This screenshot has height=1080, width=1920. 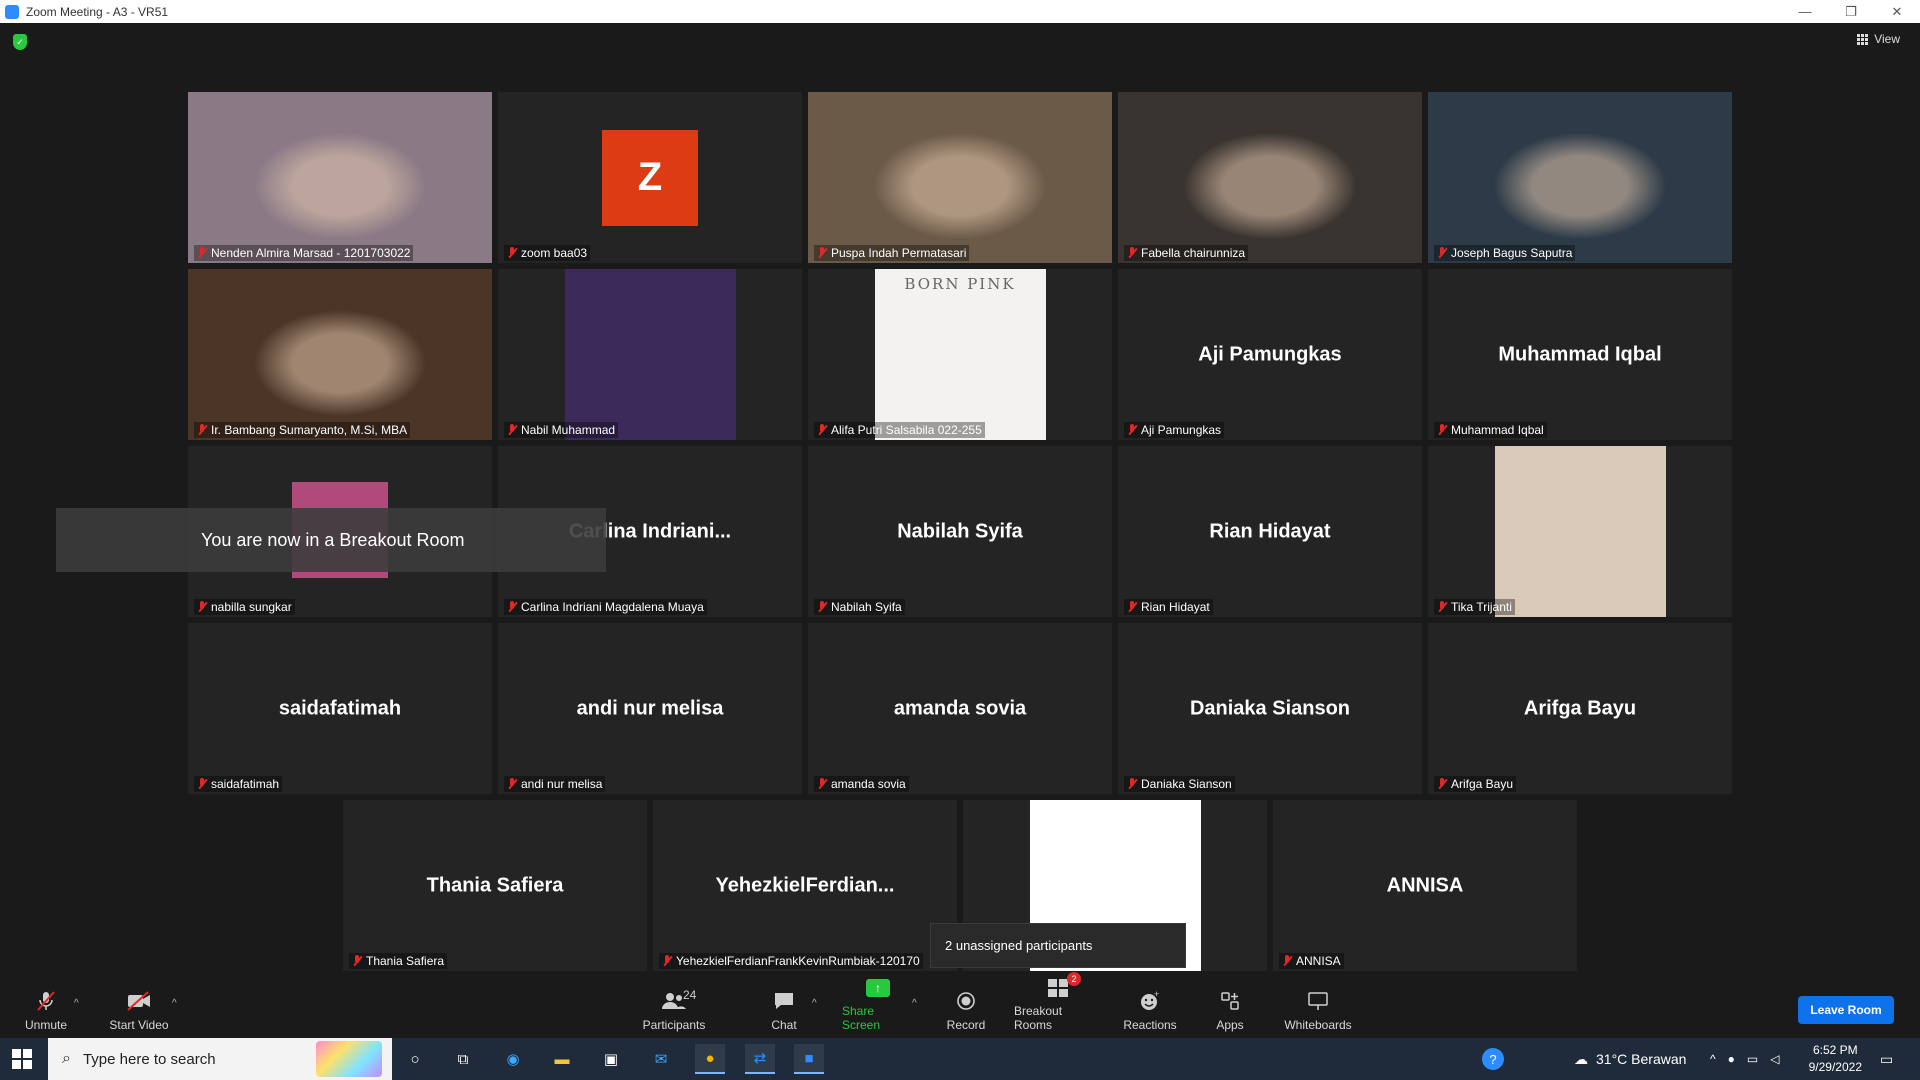 What do you see at coordinates (1475, 784) in the screenshot?
I see `participant-name-label: Arifga Bayu` at bounding box center [1475, 784].